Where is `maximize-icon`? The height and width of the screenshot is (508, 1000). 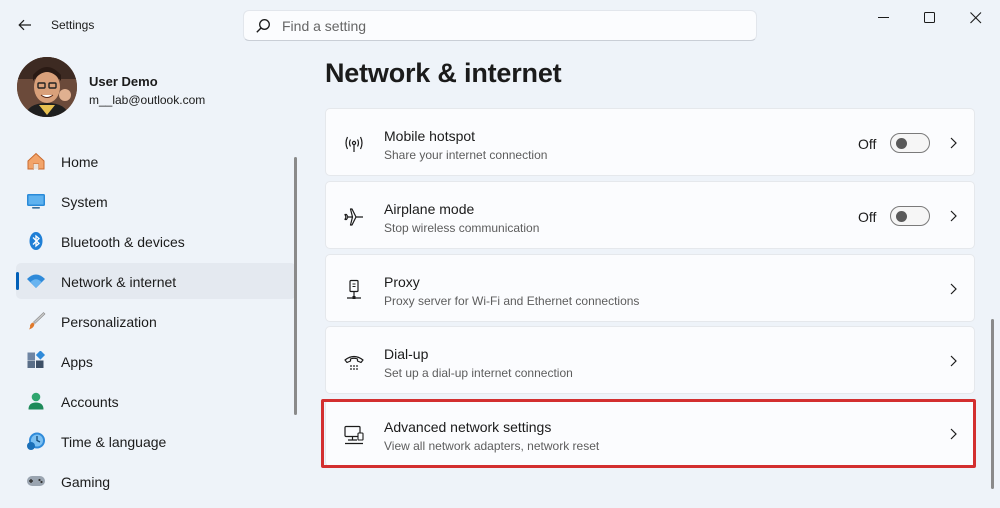 maximize-icon is located at coordinates (929, 17).